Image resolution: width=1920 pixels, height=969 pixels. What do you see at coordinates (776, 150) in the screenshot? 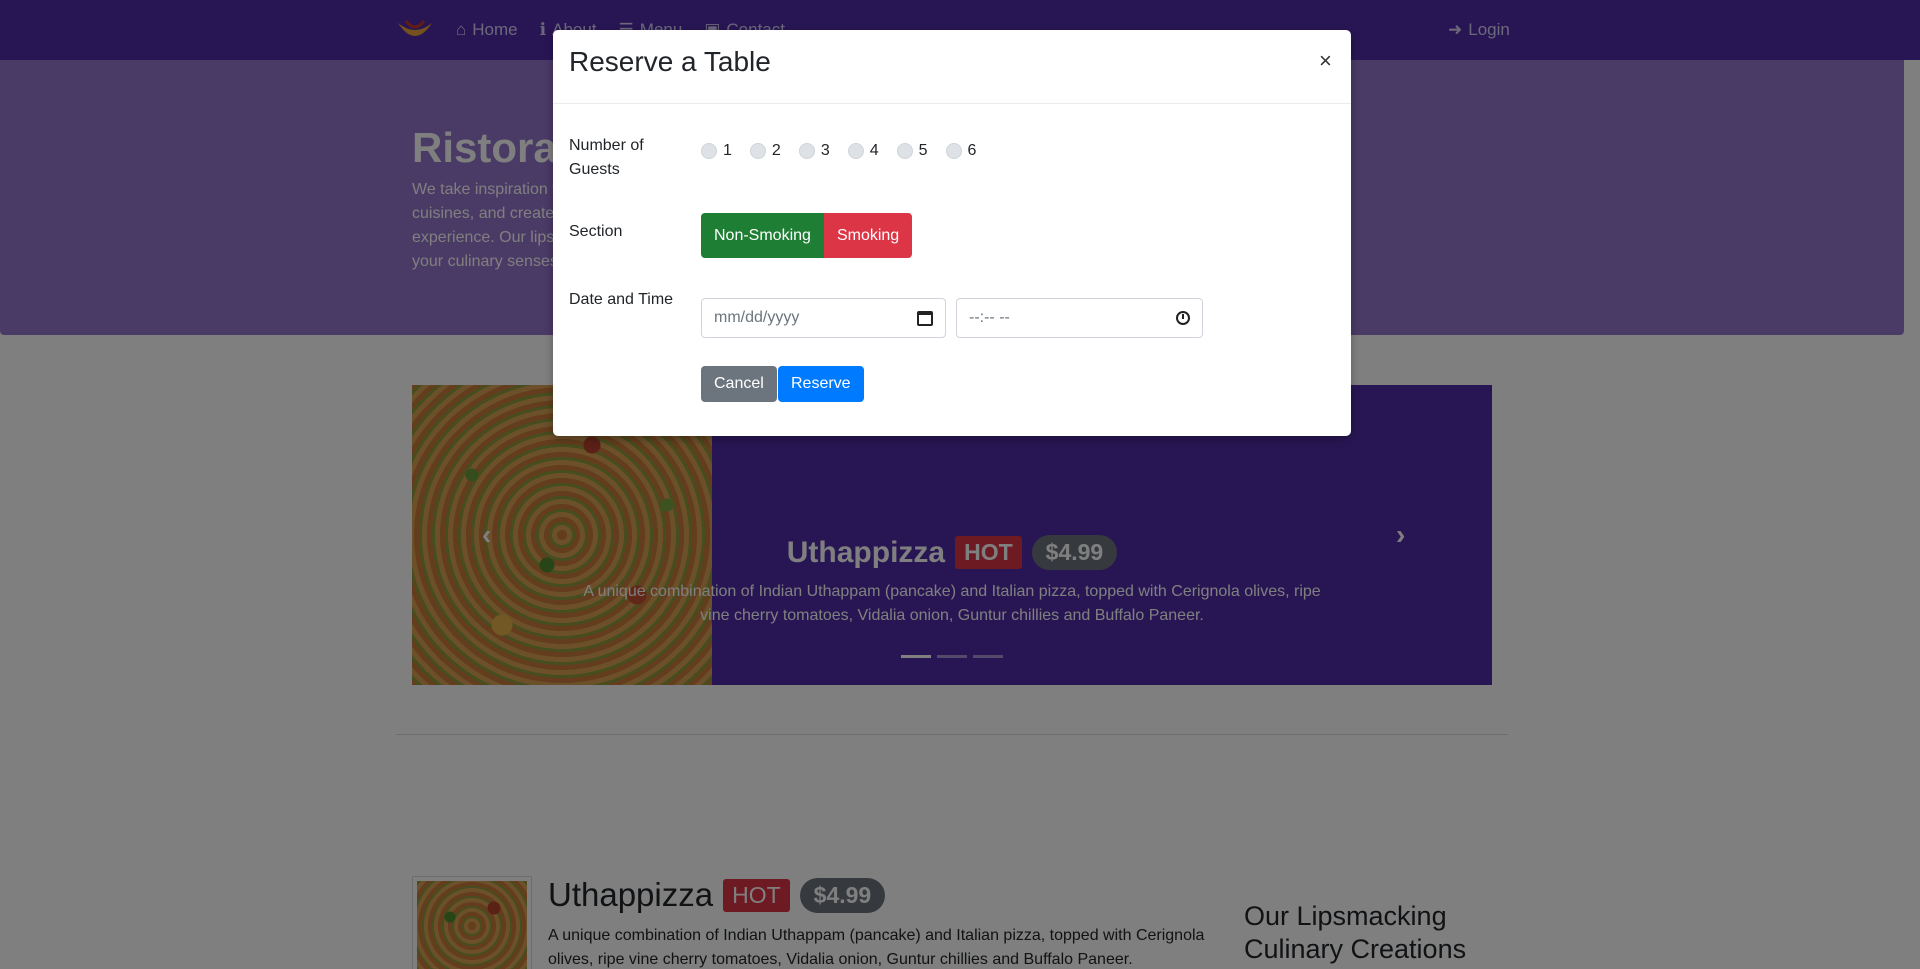
I see `radio-label: 2` at bounding box center [776, 150].